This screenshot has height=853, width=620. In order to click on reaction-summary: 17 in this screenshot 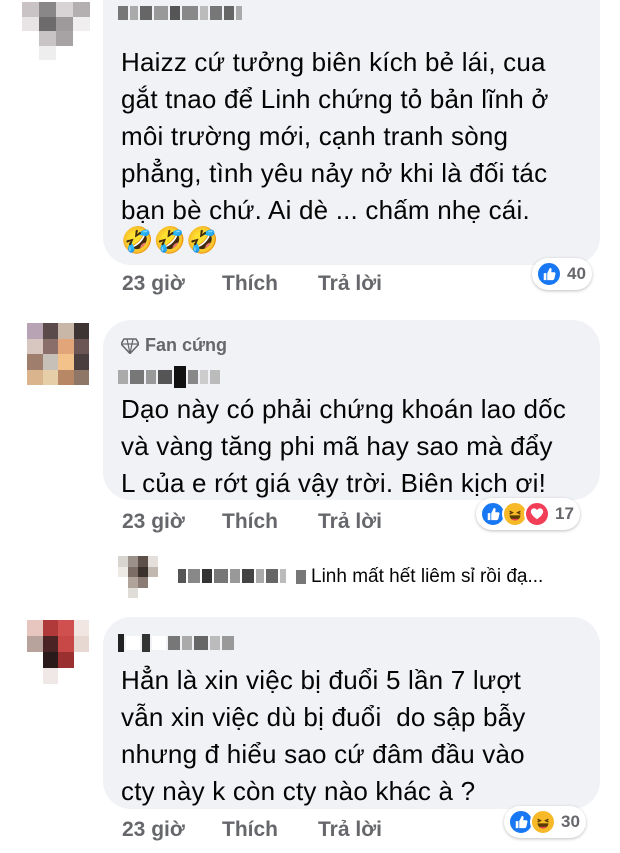, I will do `click(528, 514)`.